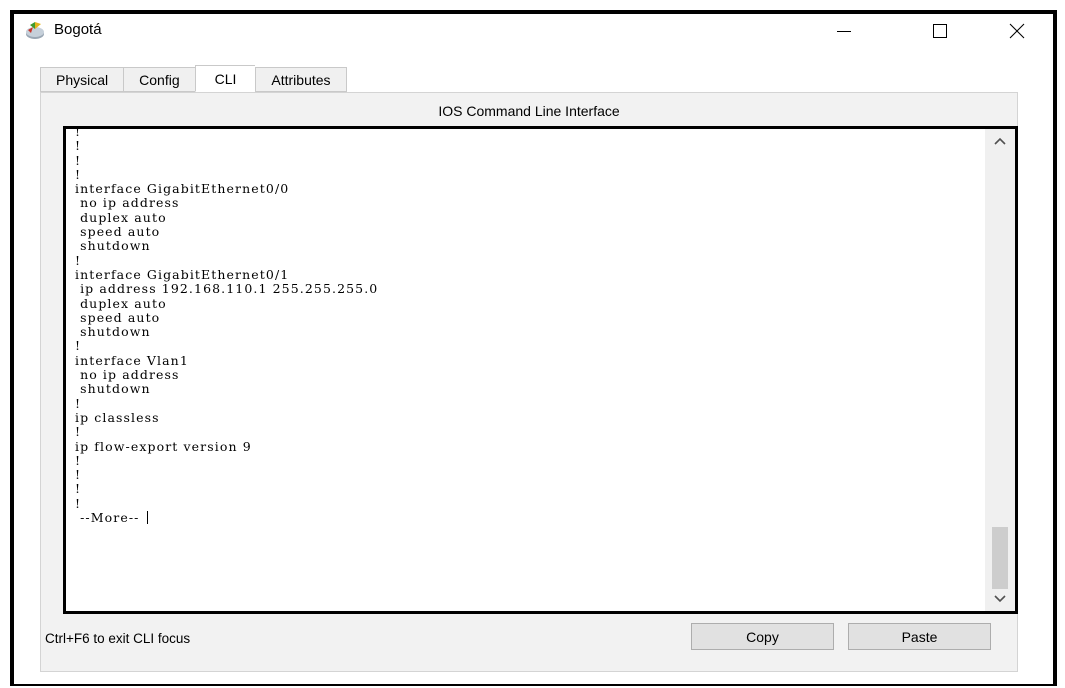  I want to click on tab-cli: CLI, so click(225, 78).